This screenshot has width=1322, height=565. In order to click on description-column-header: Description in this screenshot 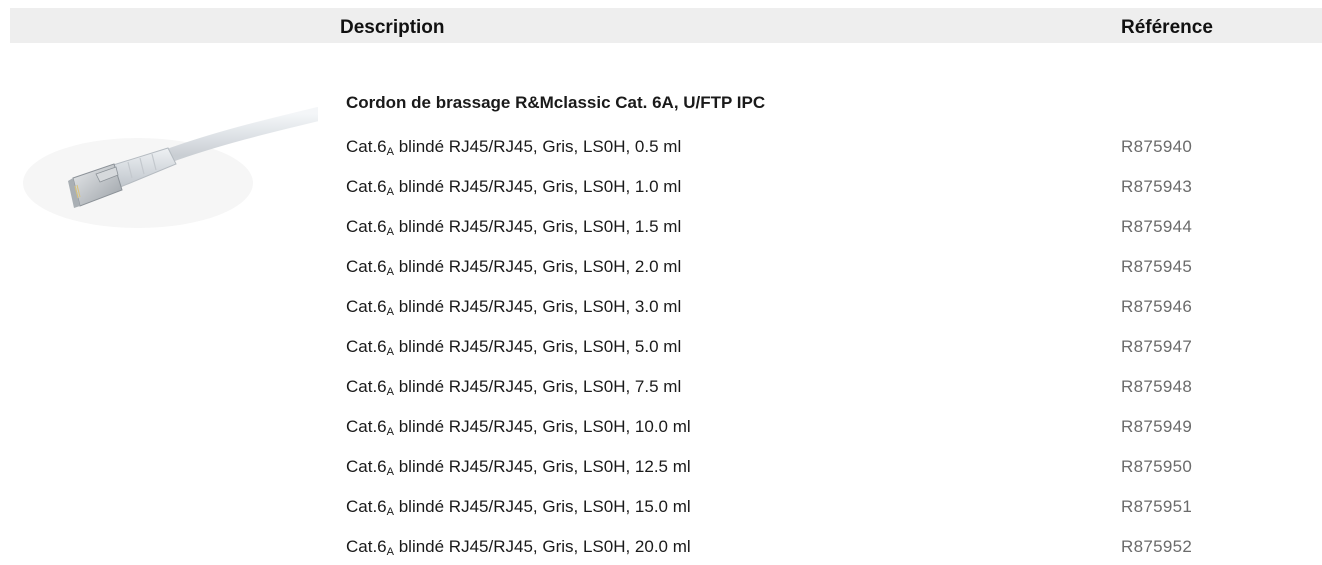, I will do `click(392, 27)`.